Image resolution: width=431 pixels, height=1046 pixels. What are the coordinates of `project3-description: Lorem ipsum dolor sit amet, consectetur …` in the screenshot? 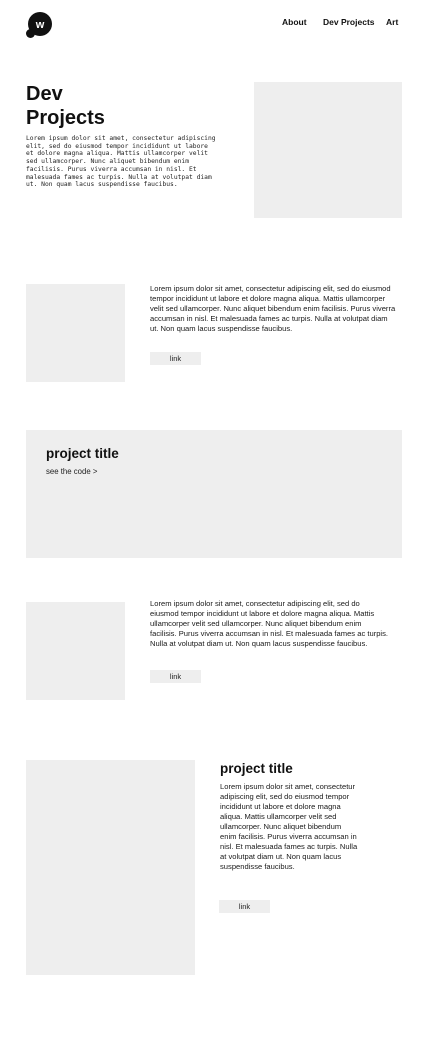 It's located at (289, 826).